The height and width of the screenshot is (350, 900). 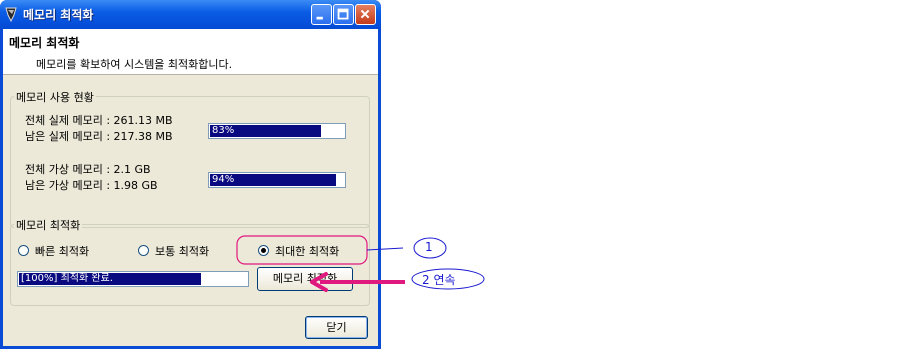 I want to click on annotation-layer, so click(x=360, y=263).